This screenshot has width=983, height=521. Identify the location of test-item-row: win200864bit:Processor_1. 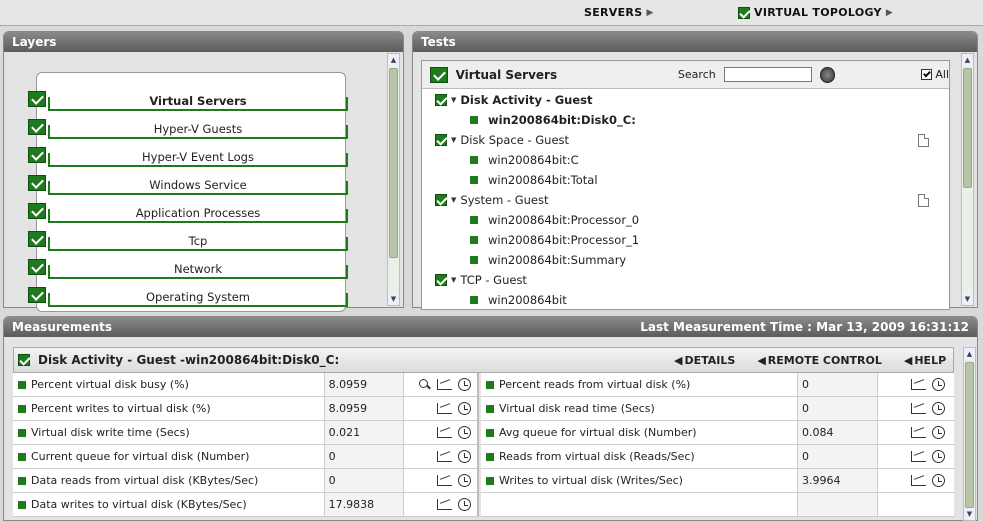
(554, 240).